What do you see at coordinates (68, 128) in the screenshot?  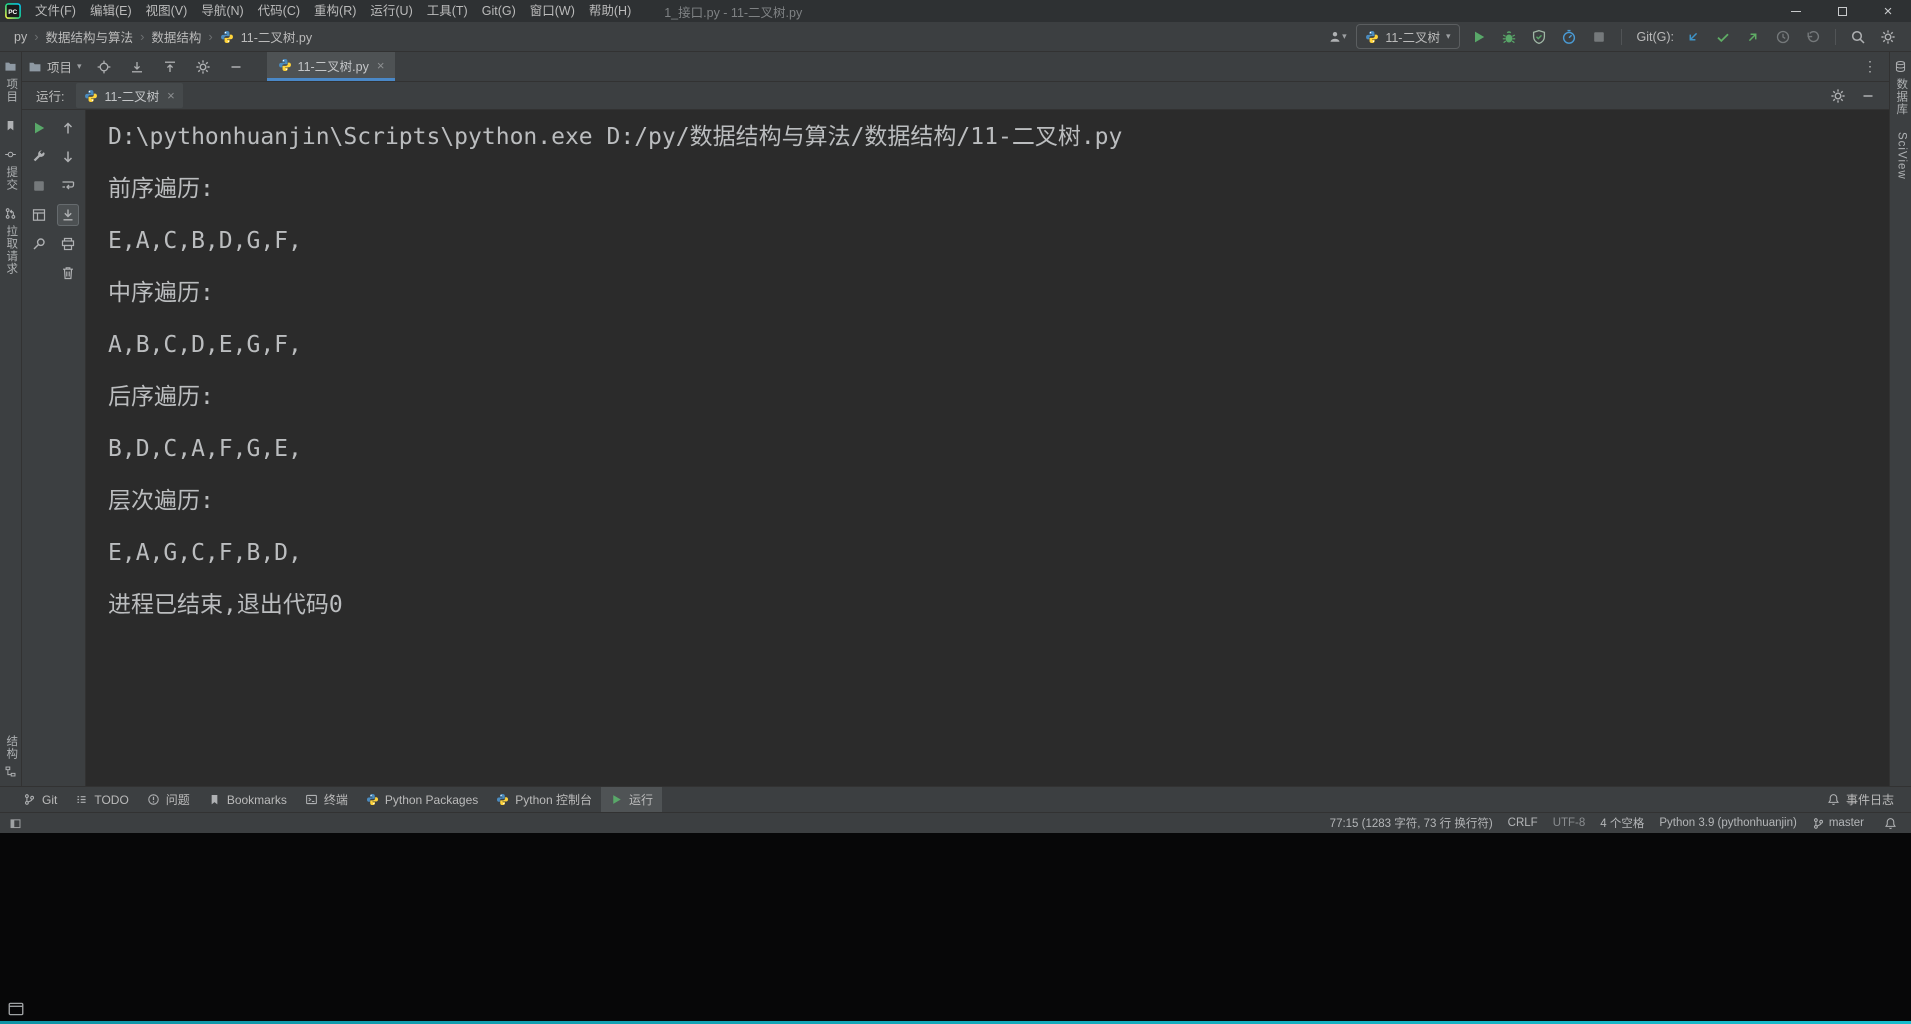 I see `prev-trace-button` at bounding box center [68, 128].